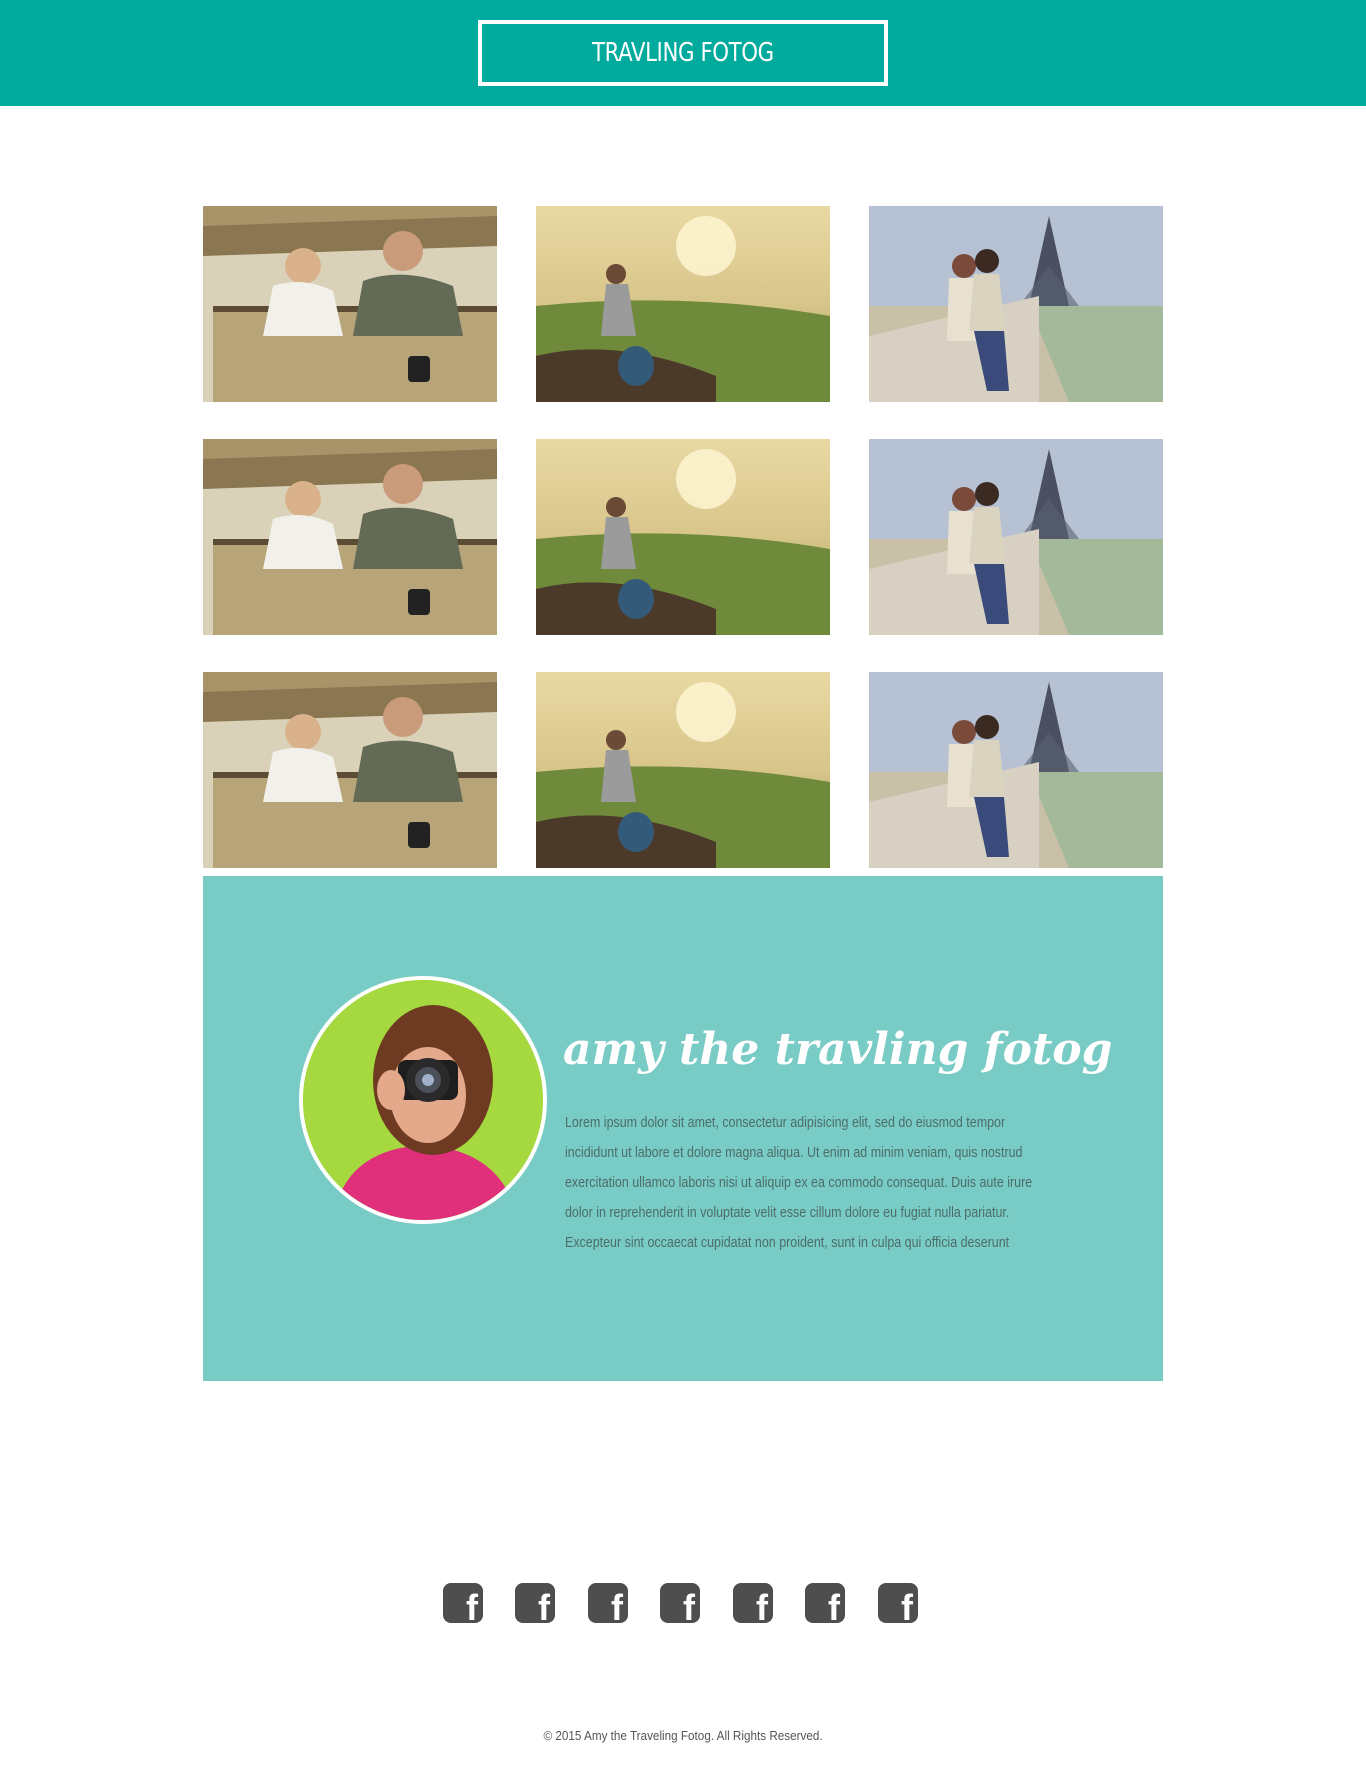 Image resolution: width=1366 pixels, height=1776 pixels. I want to click on photographer-with-camera-image, so click(423, 1100).